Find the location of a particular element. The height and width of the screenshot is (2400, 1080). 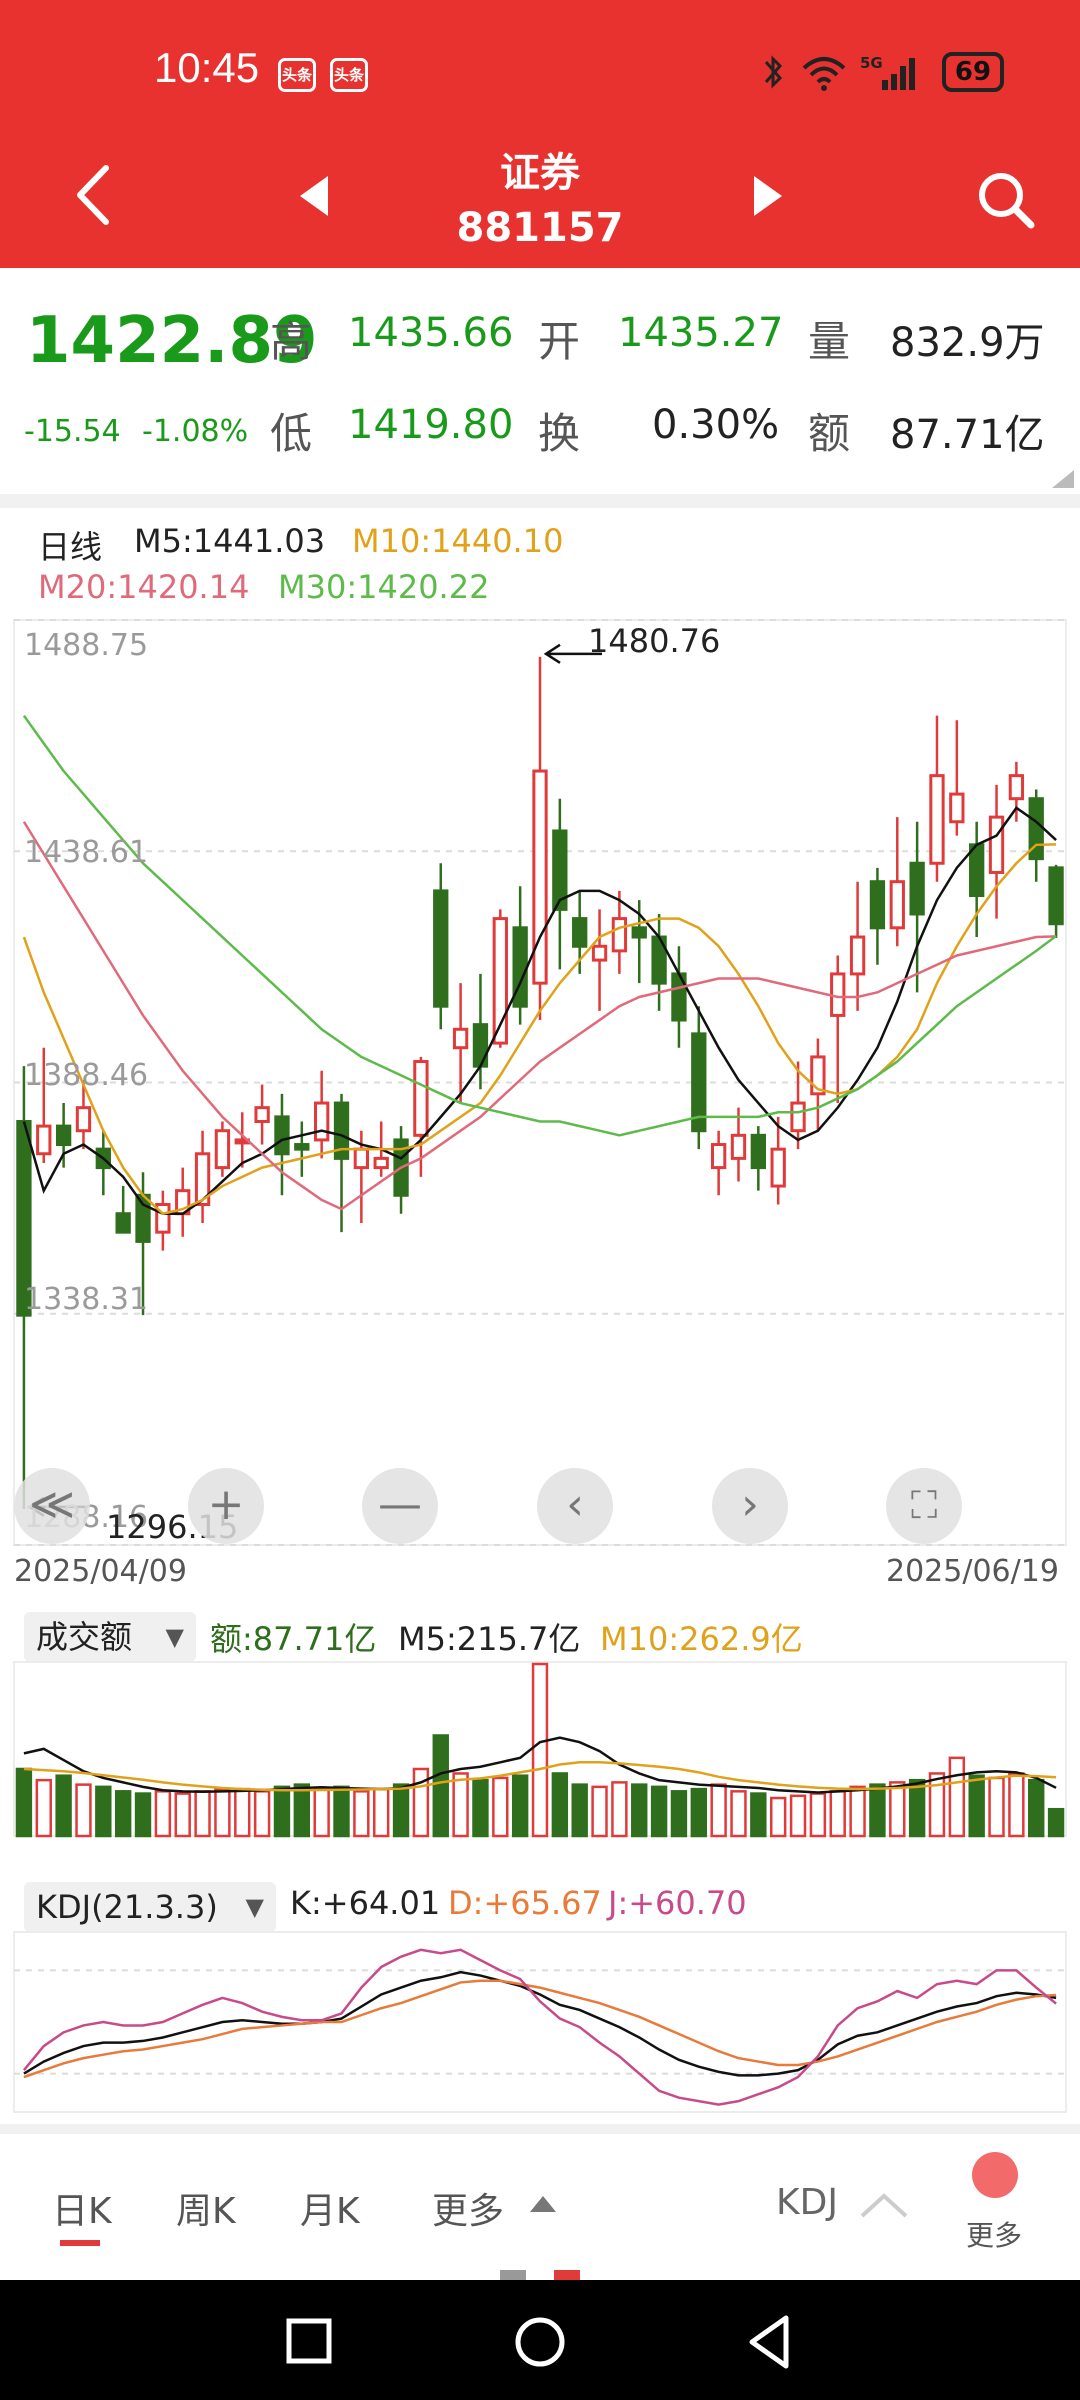

tab-daily-k: 日K is located at coordinates (82, 2208).